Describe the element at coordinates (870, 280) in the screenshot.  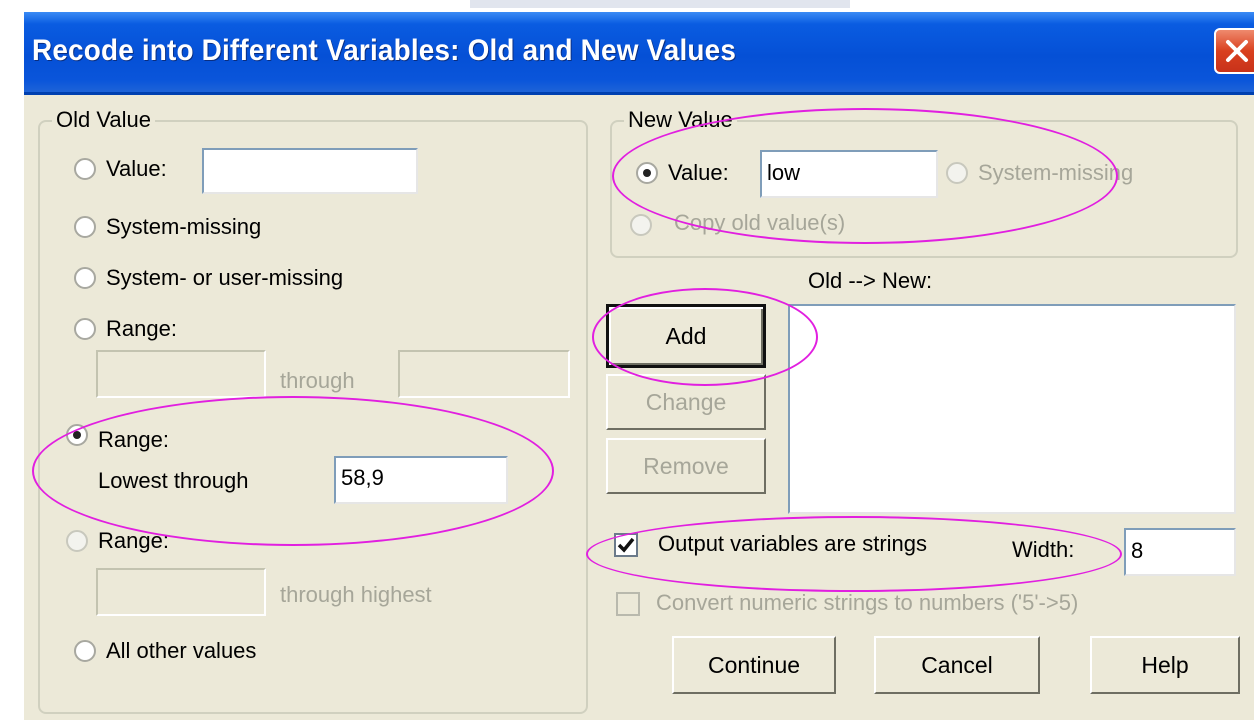
I see `old-new-label: Old --> New:` at that location.